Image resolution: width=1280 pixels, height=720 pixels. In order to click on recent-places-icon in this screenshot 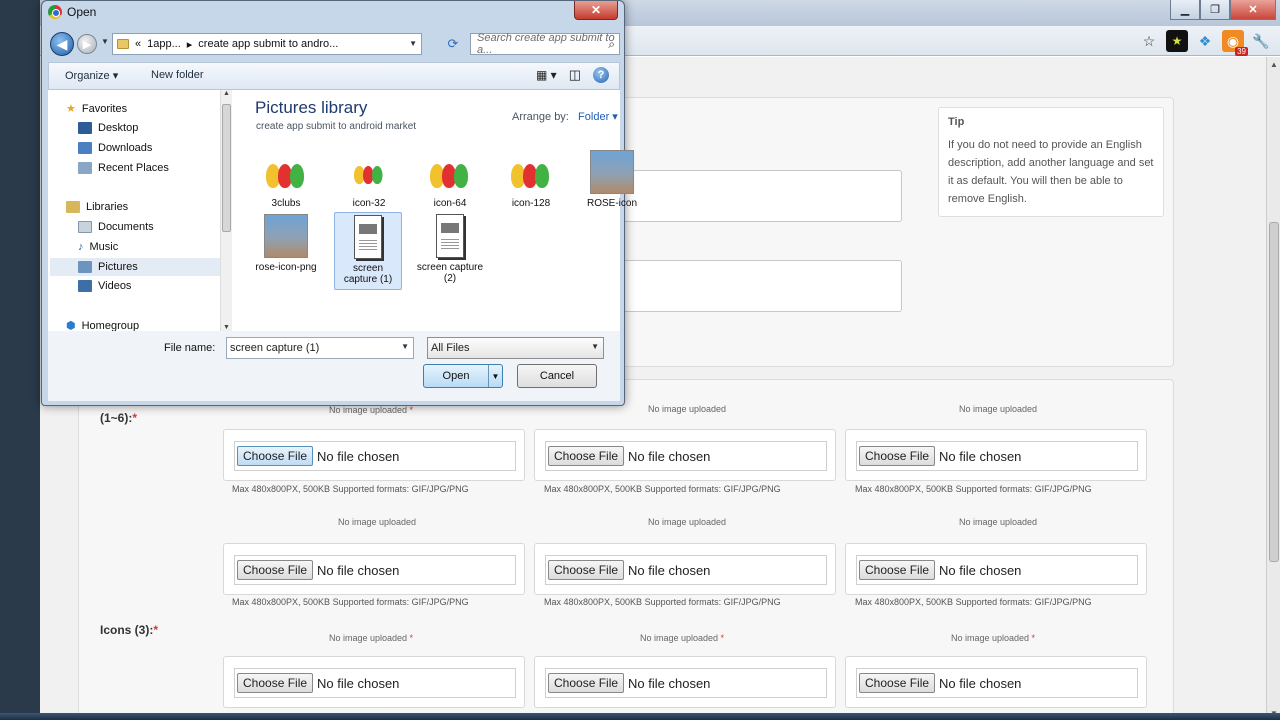, I will do `click(85, 168)`.